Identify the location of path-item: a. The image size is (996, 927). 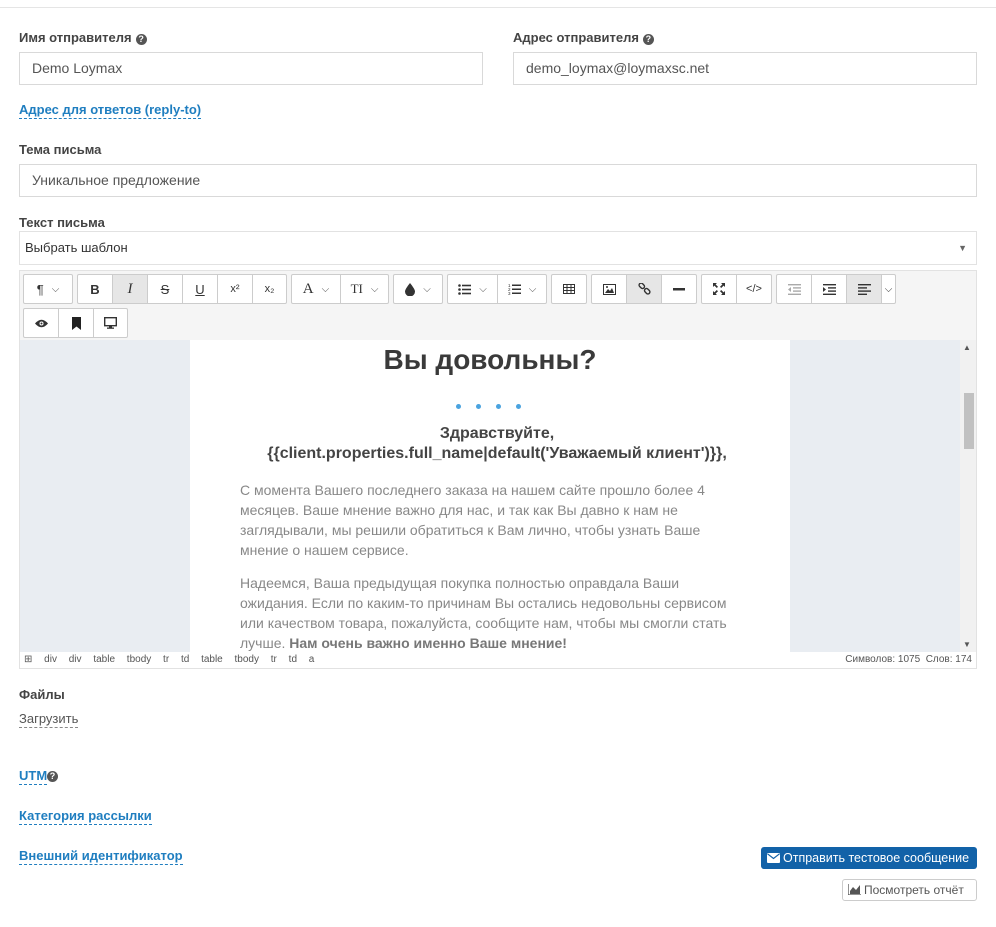
(312, 659).